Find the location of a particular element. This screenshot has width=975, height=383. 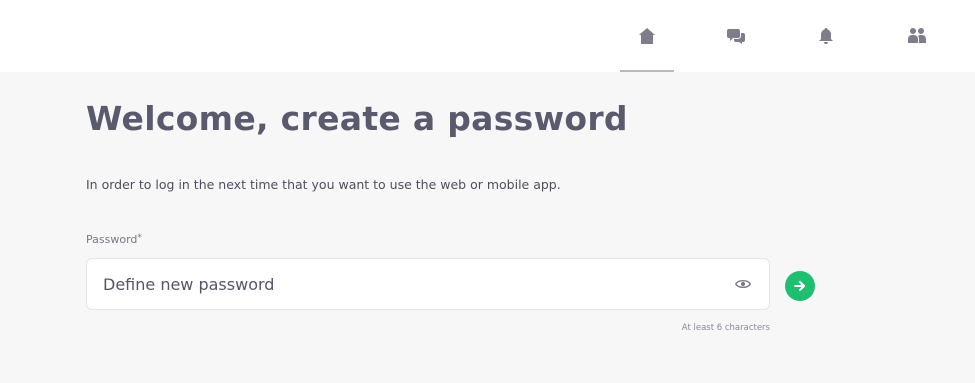

password-label: Password* is located at coordinates (114, 239).